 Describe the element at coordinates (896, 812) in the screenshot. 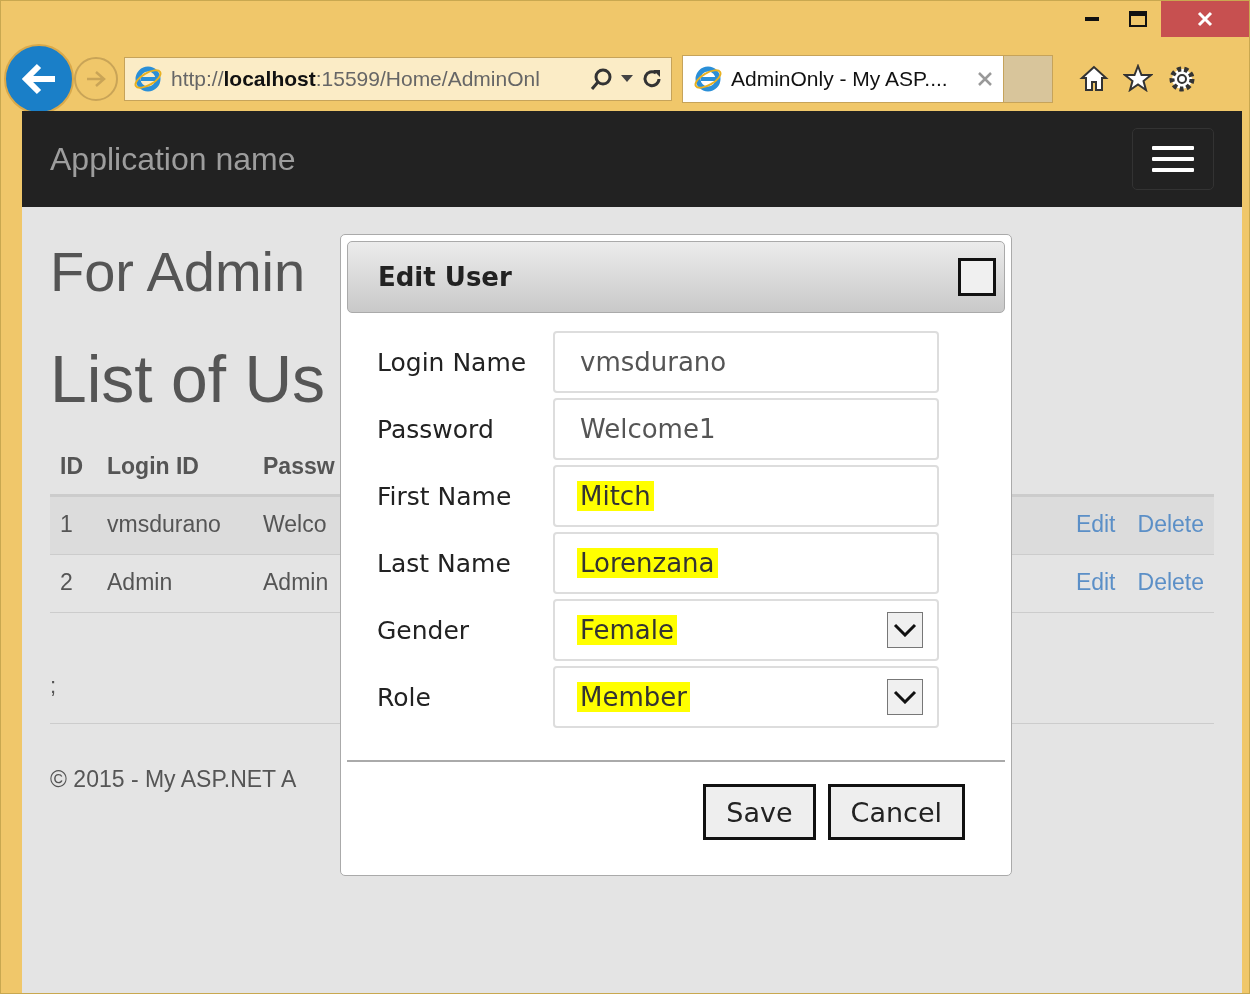

I see `cancel-button: Cancel` at that location.